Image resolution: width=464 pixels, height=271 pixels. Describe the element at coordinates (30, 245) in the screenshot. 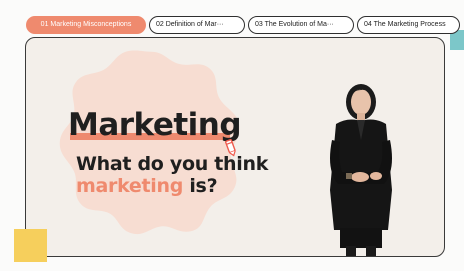

I see `yellow-corner-decoration` at that location.